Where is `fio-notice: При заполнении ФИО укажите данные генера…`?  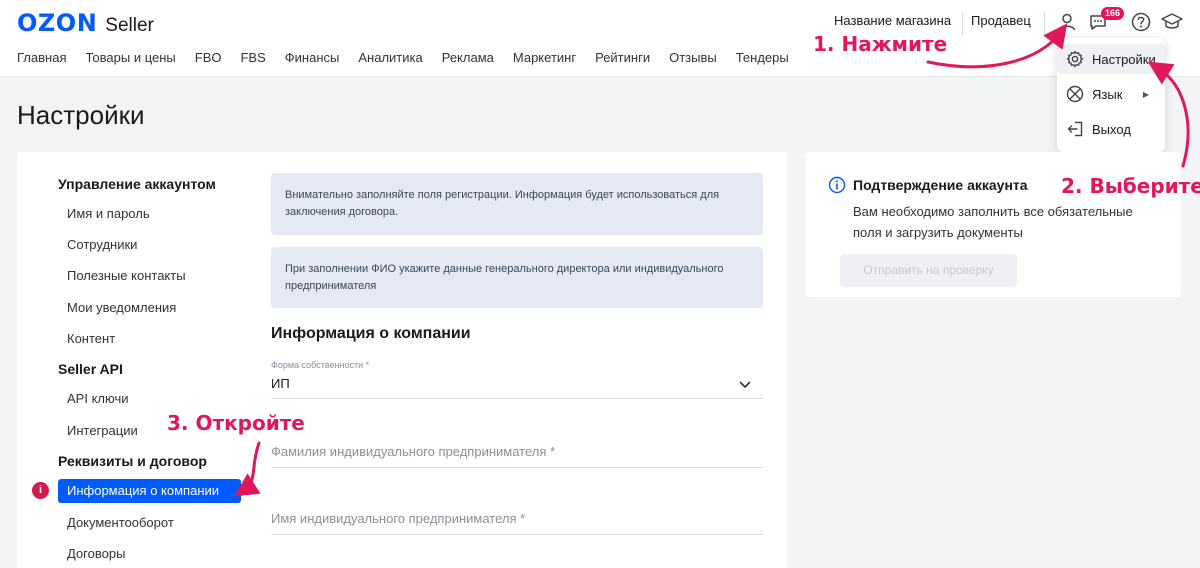 fio-notice: При заполнении ФИО укажите данные генера… is located at coordinates (517, 277).